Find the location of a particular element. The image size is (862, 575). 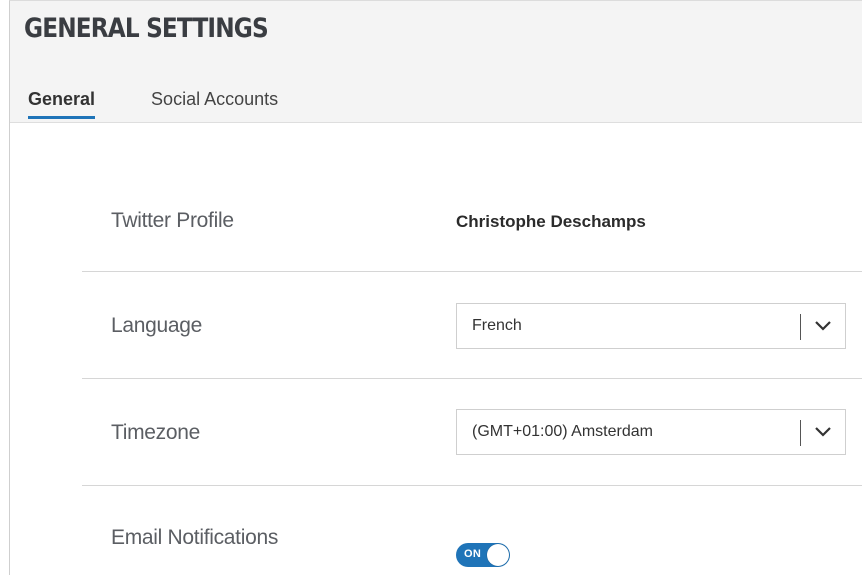

timezone-select: (GMT+01:00) Amsterdam is located at coordinates (651, 432).